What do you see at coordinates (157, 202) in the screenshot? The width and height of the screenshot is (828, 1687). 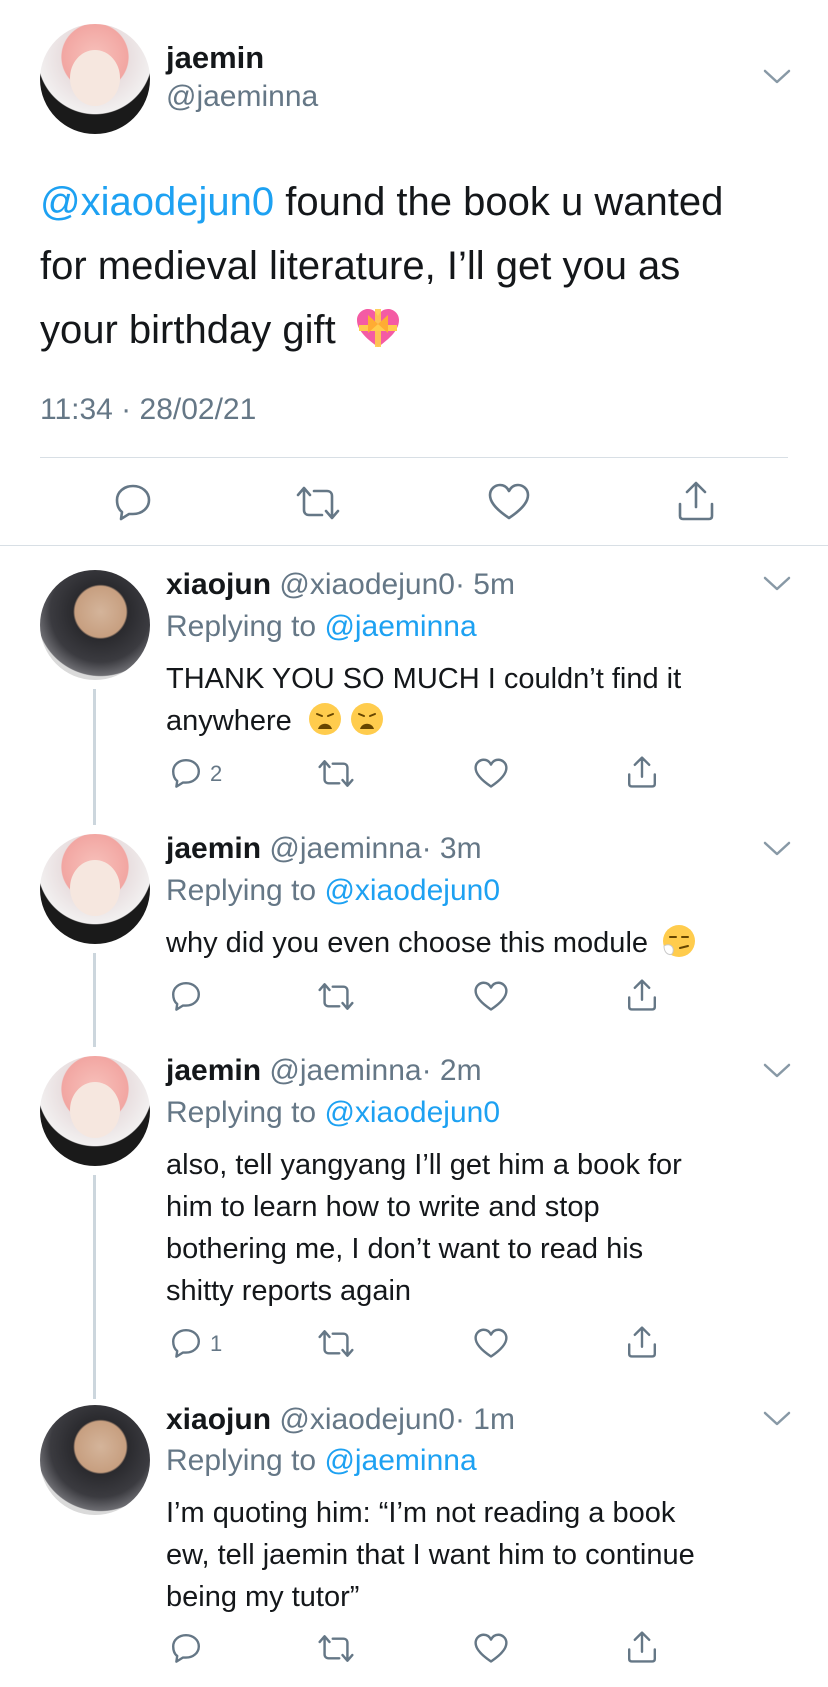 I see `mention-link: @xiaodejun0` at bounding box center [157, 202].